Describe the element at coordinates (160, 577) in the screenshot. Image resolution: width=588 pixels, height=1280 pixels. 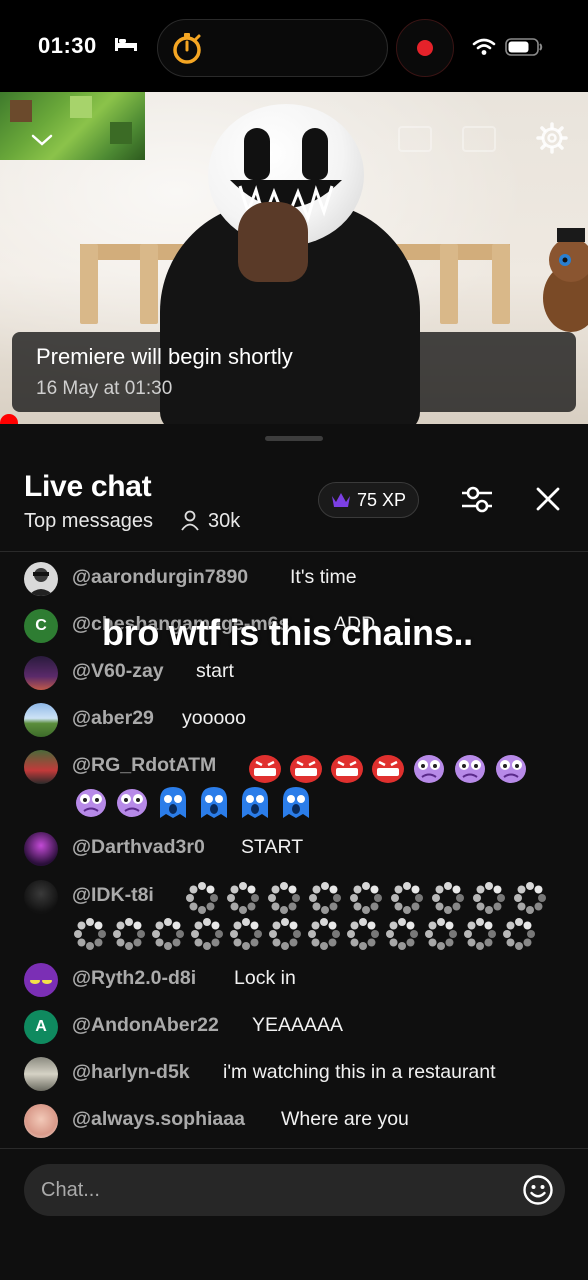
I see `message-author: @aarondurgin7890` at that location.